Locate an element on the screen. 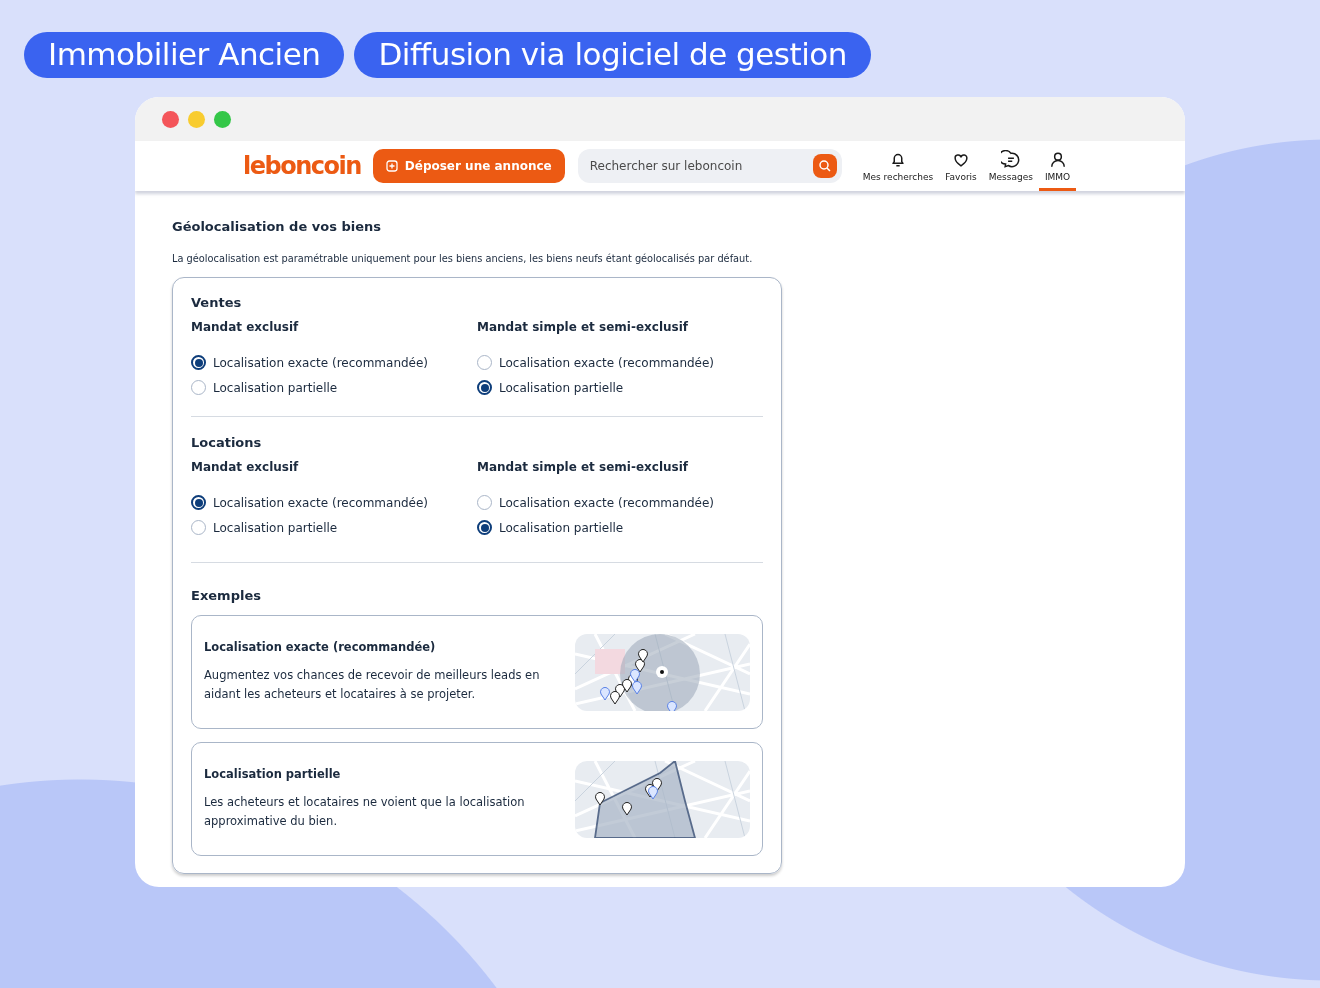 This screenshot has height=988, width=1320. example-title: Localisation exacte (recommandée) is located at coordinates (320, 647).